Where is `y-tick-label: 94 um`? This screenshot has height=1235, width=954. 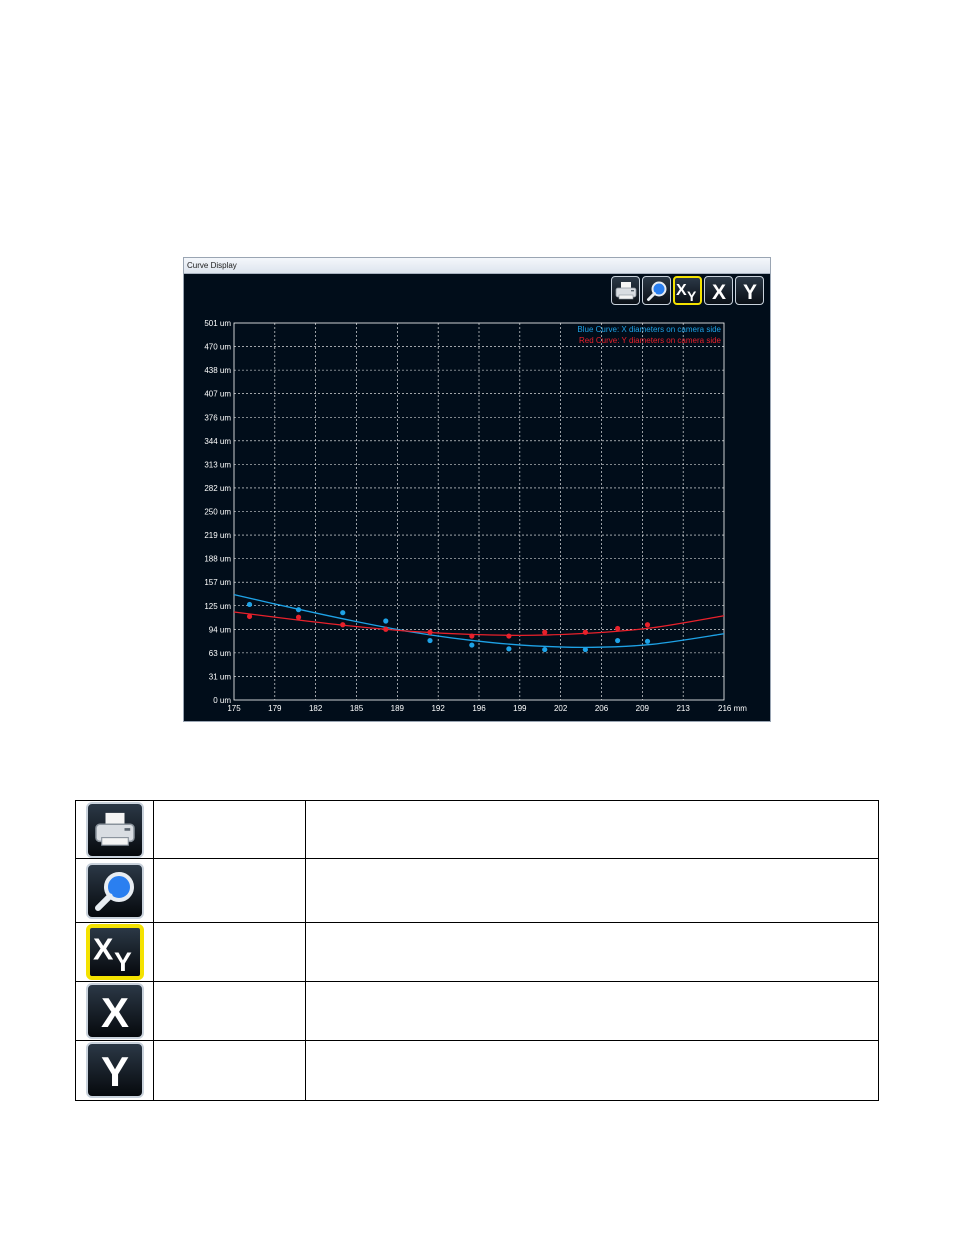
y-tick-label: 94 um is located at coordinates (220, 629).